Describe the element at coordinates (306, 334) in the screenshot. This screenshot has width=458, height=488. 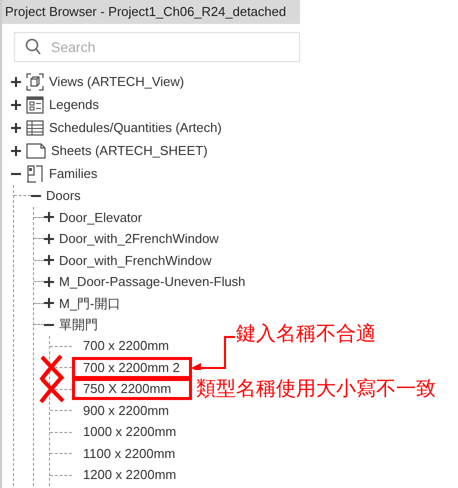
I see `annotation-text: 鍵入名稱不合適` at that location.